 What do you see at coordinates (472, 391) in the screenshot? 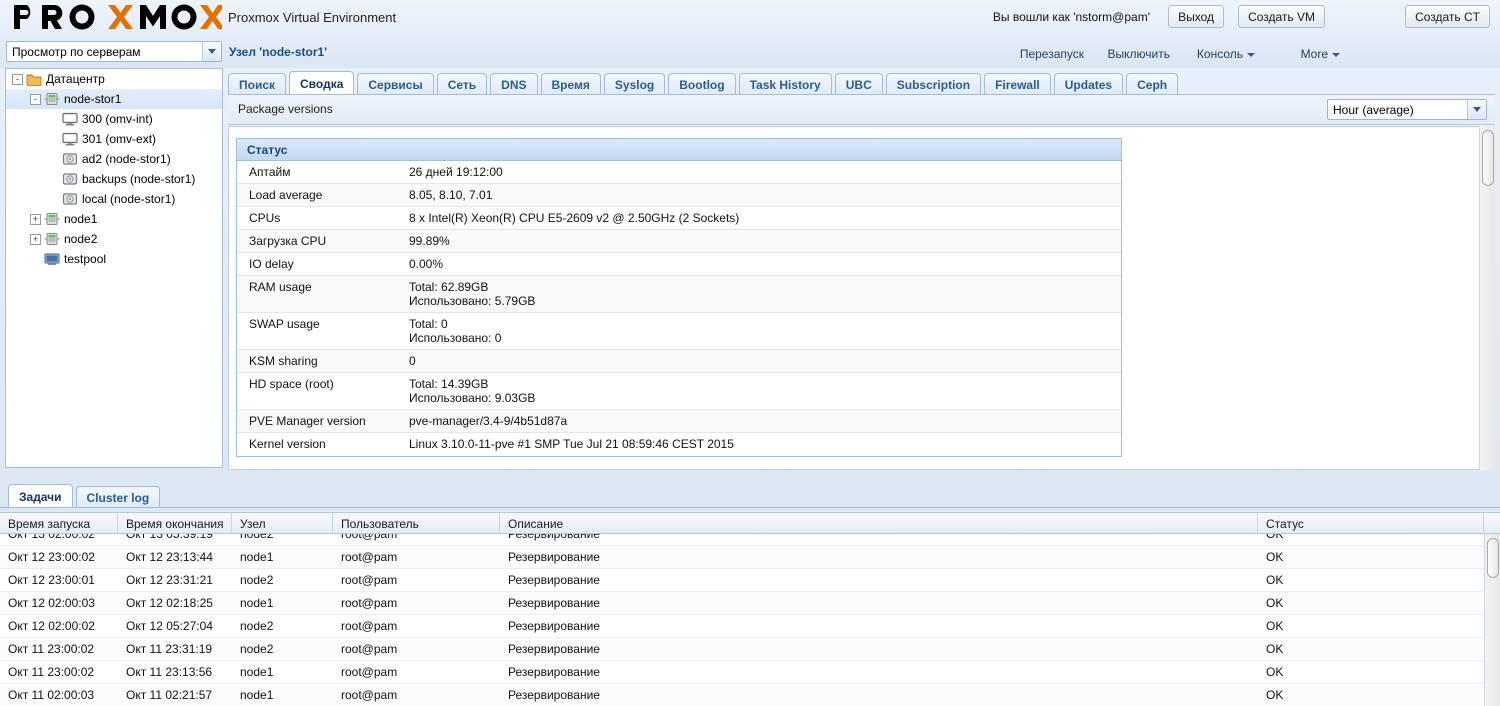
I see `status-row-value: Total: 14.39GB Использовано: 9.03GB` at bounding box center [472, 391].